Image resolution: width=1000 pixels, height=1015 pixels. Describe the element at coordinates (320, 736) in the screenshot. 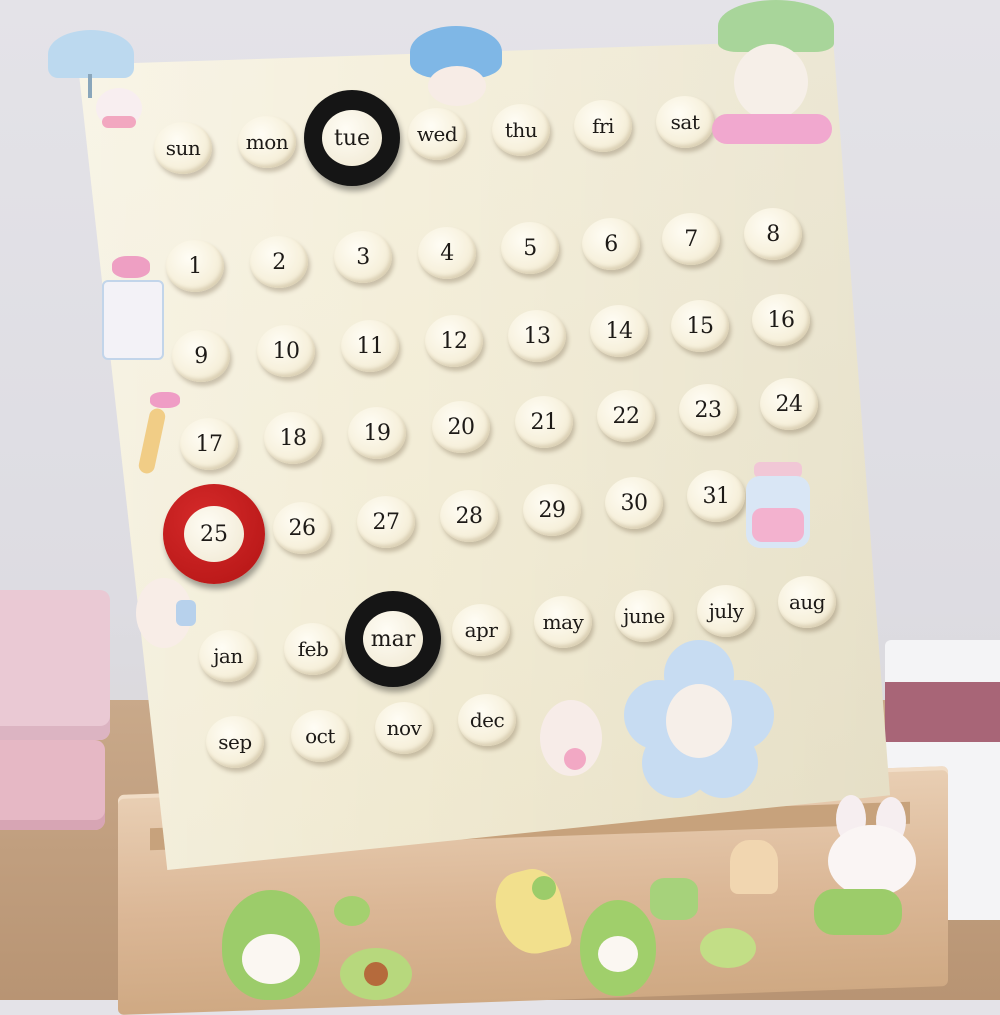

I see `month-peg-oct: oct` at that location.